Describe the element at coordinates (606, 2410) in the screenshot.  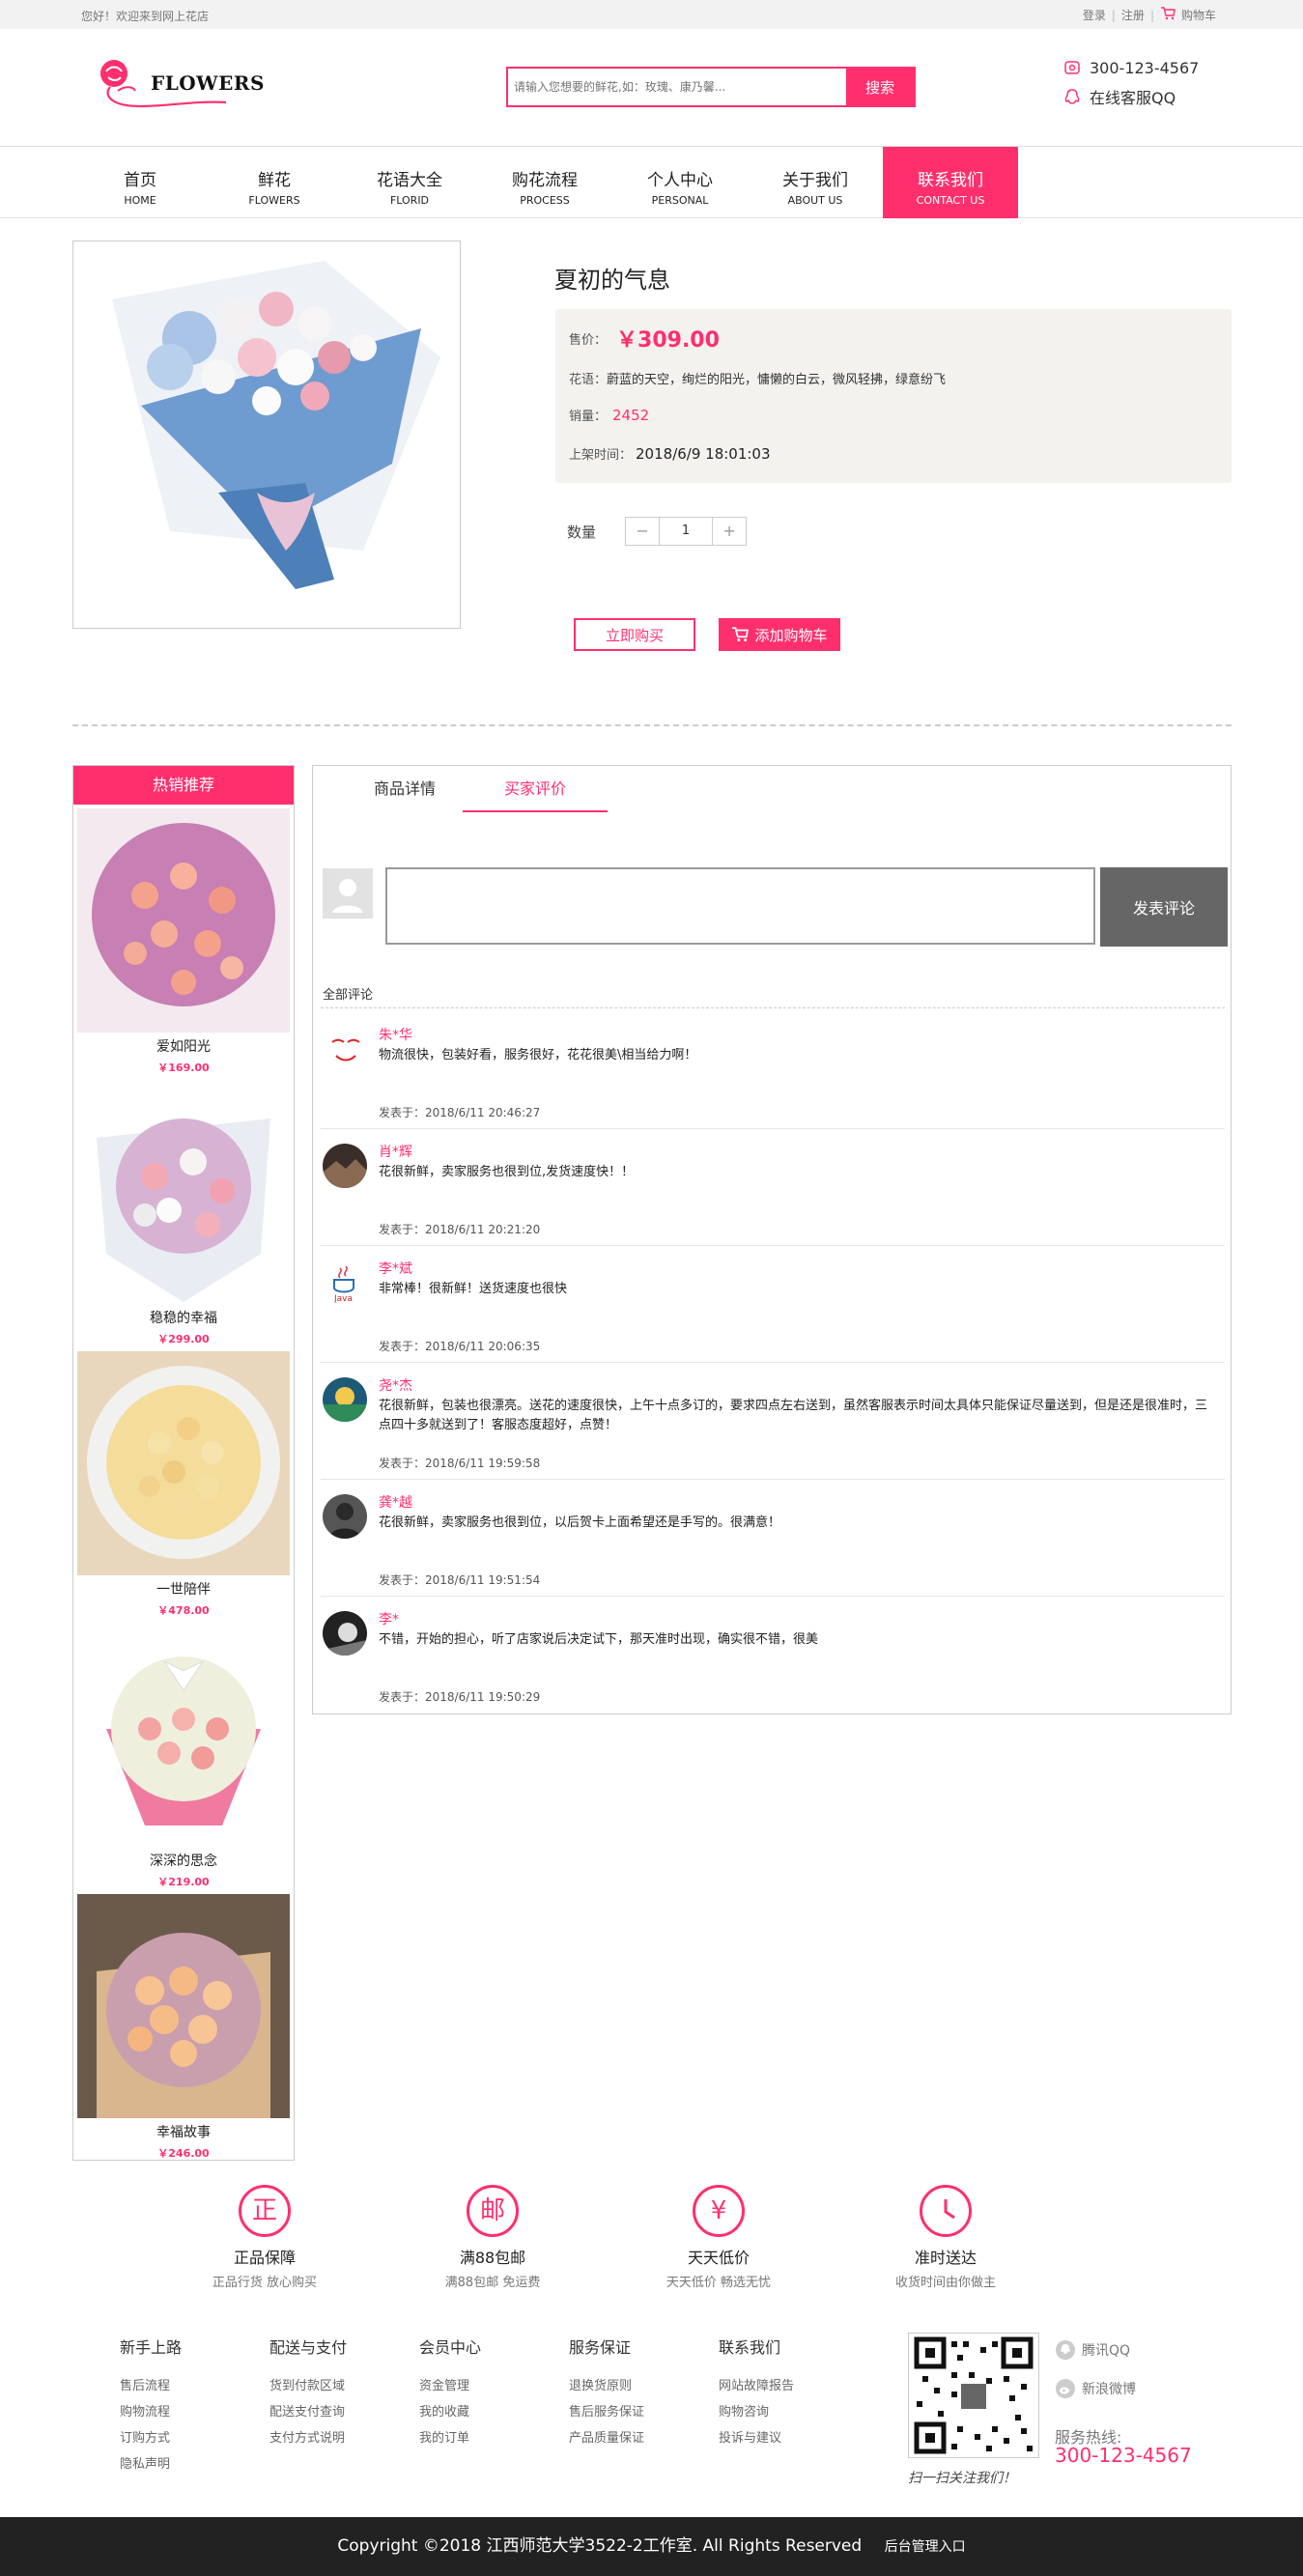
I see `footer-link: 售后服务保证` at that location.